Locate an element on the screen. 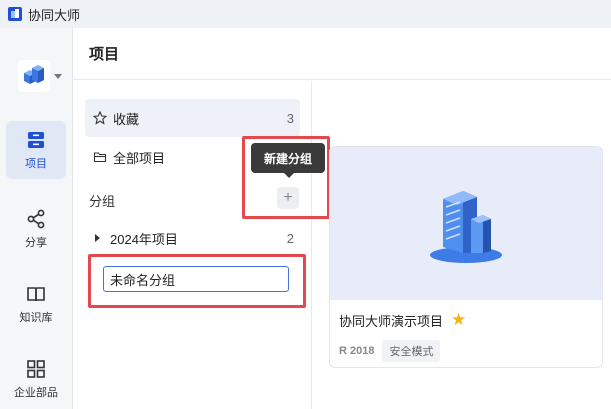 The width and height of the screenshot is (611, 409). plus-icon: + is located at coordinates (288, 197).